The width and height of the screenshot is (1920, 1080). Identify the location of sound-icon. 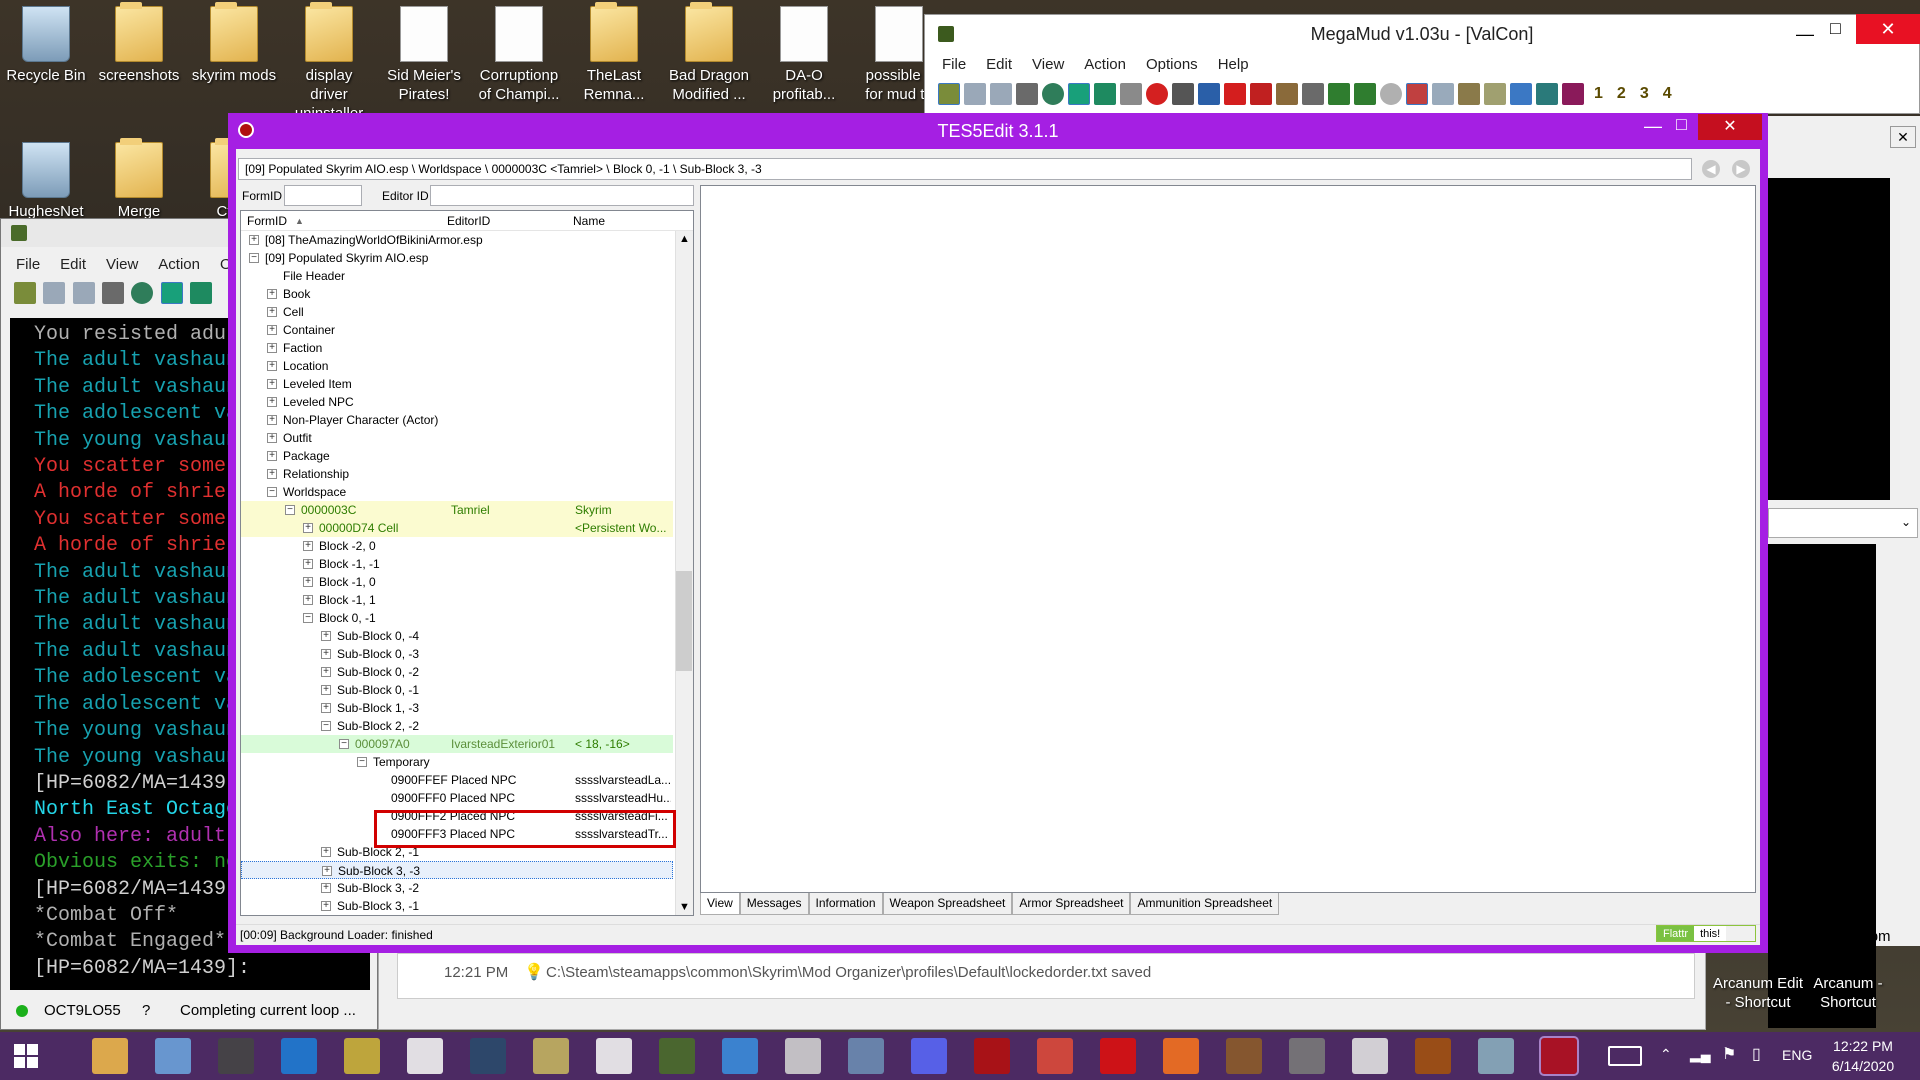
(1521, 94).